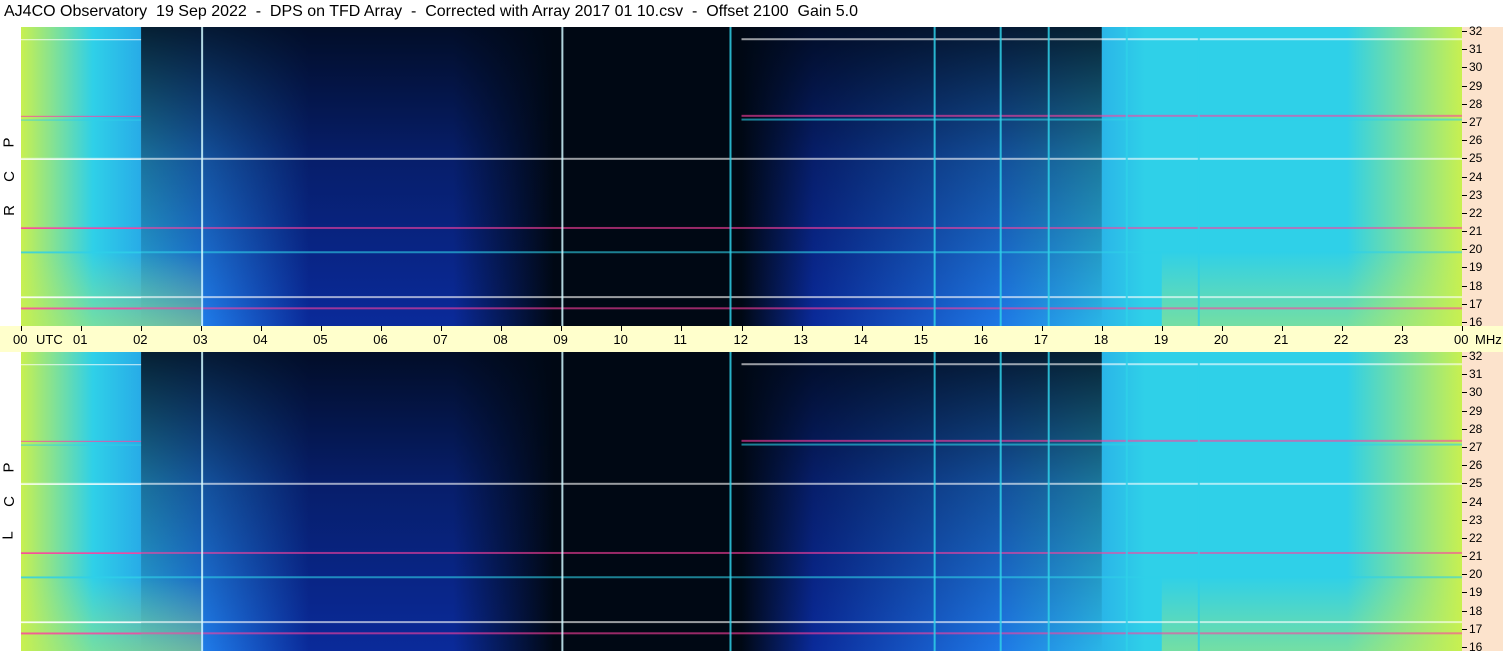  Describe the element at coordinates (1476, 647) in the screenshot. I see `freq-tick-label: 16` at that location.